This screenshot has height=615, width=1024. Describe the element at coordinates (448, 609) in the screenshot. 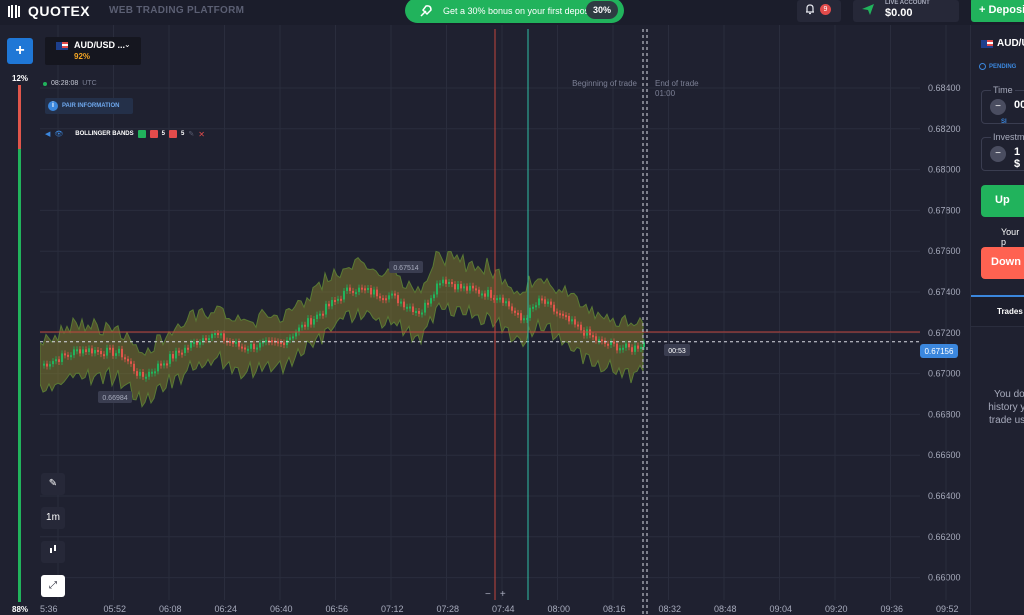

I see `x-tick-label: 07:28` at that location.